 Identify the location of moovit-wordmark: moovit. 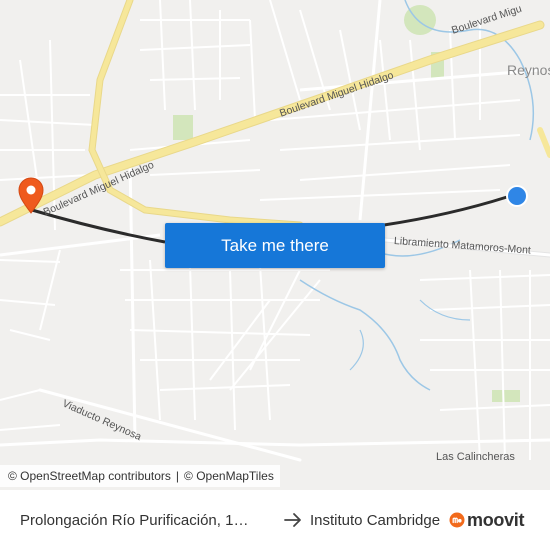
(496, 519).